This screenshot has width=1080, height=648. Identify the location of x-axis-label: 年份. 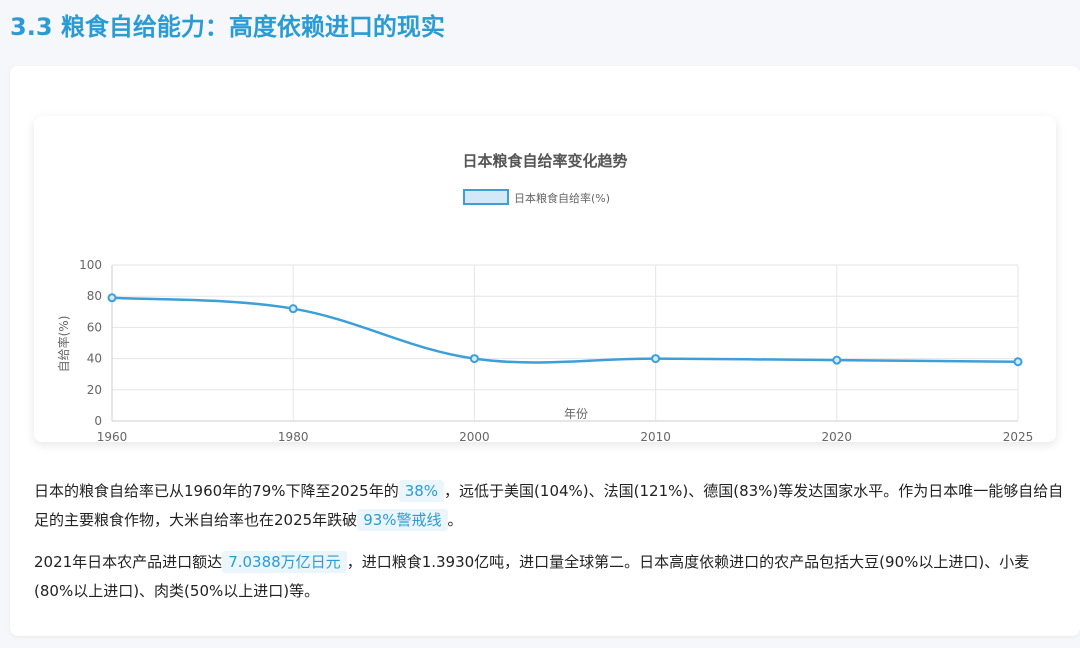
(576, 414).